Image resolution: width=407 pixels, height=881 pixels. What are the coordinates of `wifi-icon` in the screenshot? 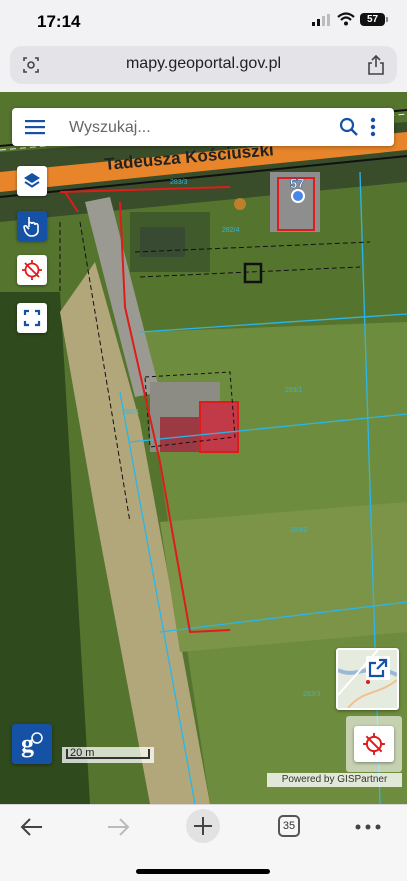 It's located at (346, 19).